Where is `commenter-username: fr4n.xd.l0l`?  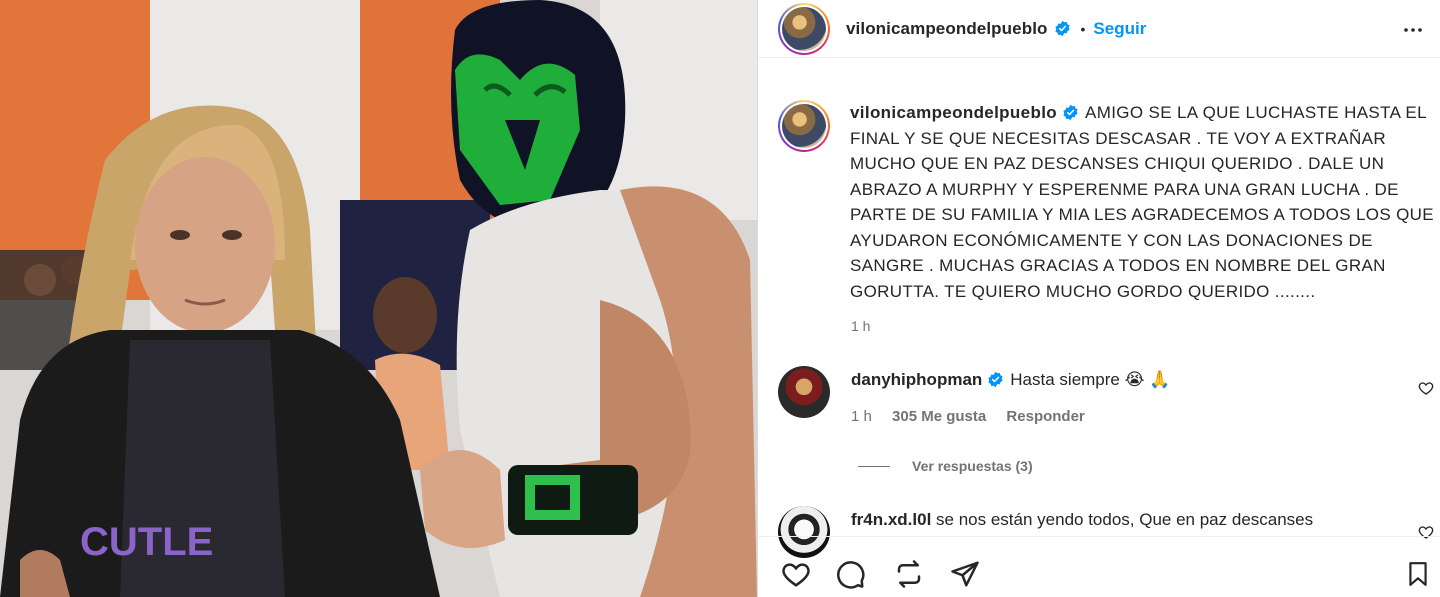
commenter-username: fr4n.xd.l0l is located at coordinates (891, 519).